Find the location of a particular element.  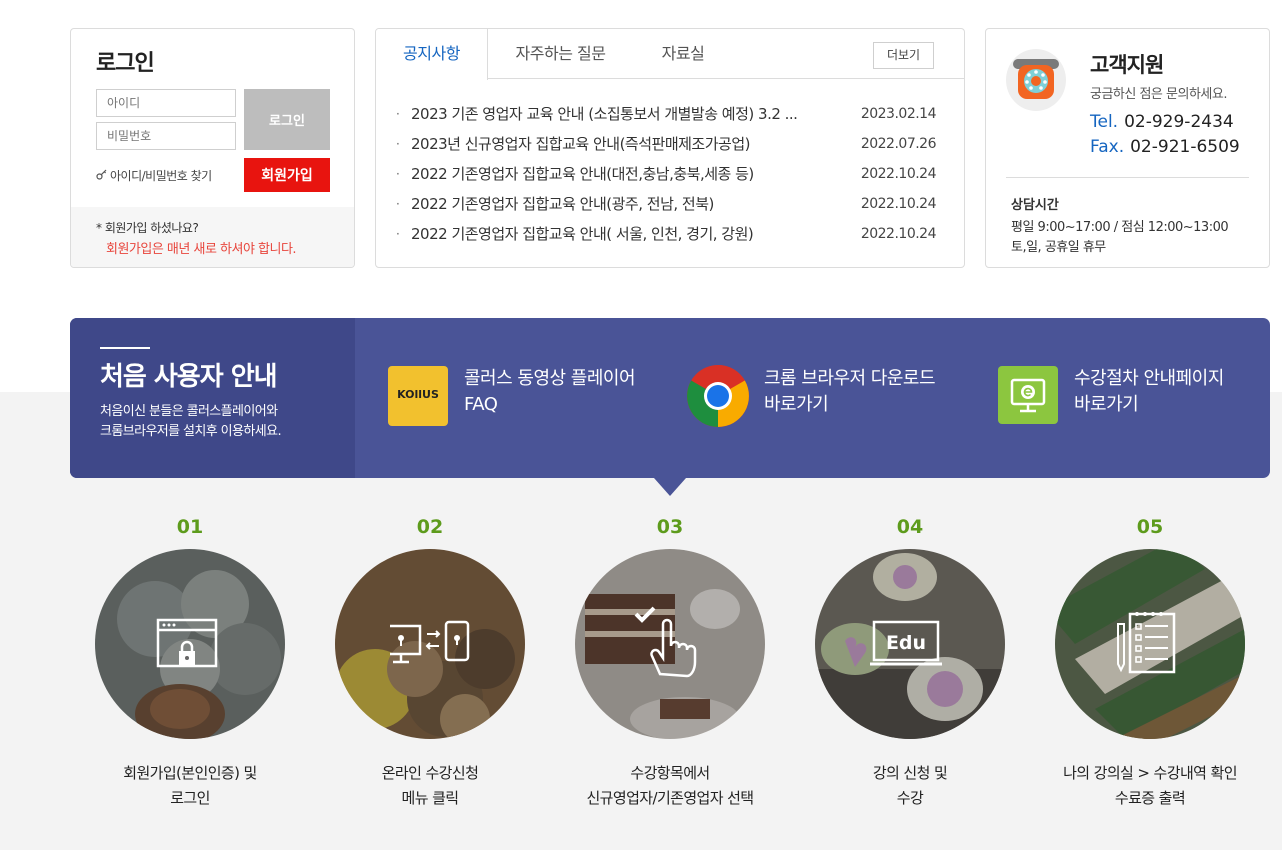

svg-text: Edu is located at coordinates (906, 643).